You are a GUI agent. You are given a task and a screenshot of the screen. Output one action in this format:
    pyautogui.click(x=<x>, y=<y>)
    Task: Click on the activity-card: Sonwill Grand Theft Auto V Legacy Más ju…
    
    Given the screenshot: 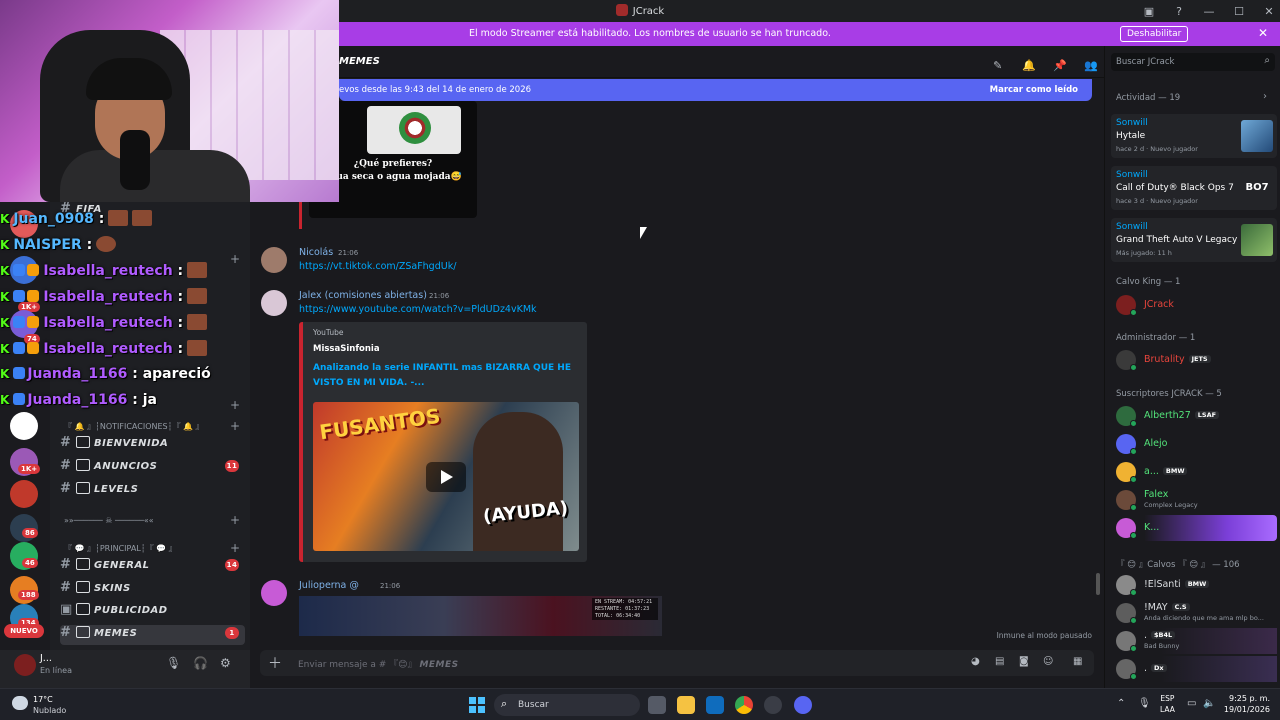 What is the action you would take?
    pyautogui.click(x=1194, y=240)
    